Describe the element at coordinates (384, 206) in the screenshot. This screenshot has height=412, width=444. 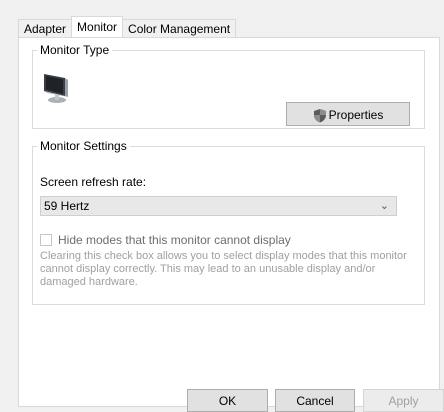
I see `chevron-down-icon: ⌄` at that location.